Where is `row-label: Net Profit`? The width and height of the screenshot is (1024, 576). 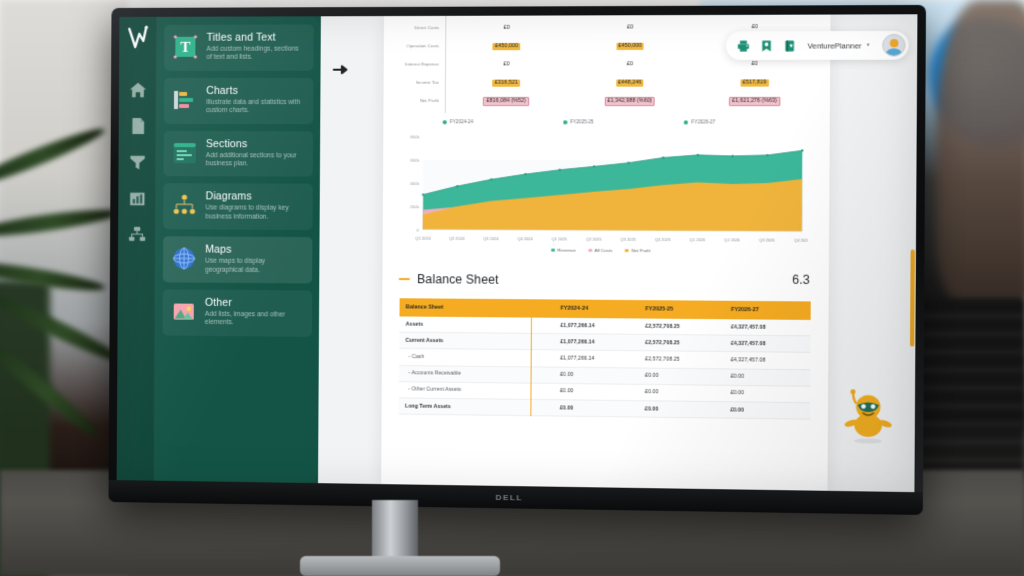
row-label: Net Profit is located at coordinates (429, 101).